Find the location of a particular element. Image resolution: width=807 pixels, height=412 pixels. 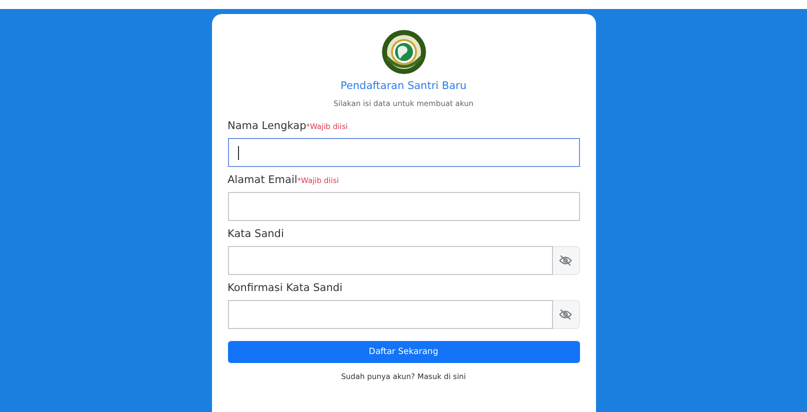

logo-icon is located at coordinates (404, 52).